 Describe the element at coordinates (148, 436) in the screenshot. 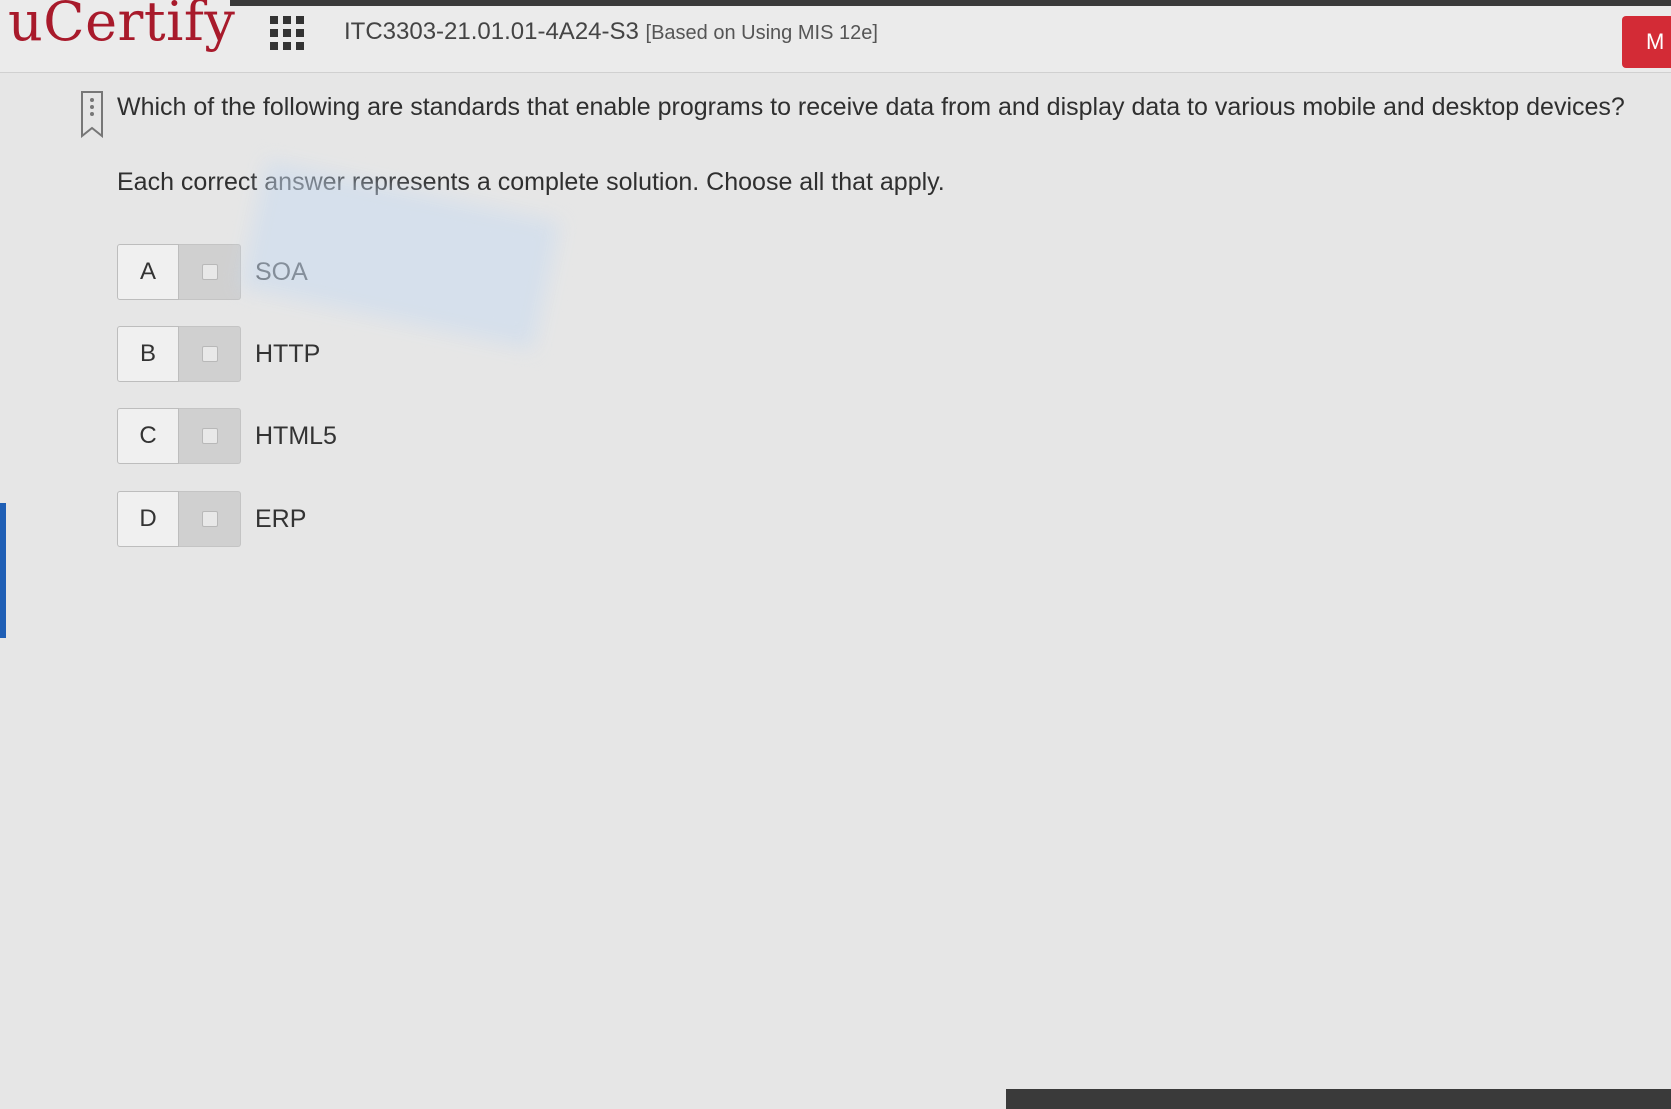

I see `option-letter: C` at that location.